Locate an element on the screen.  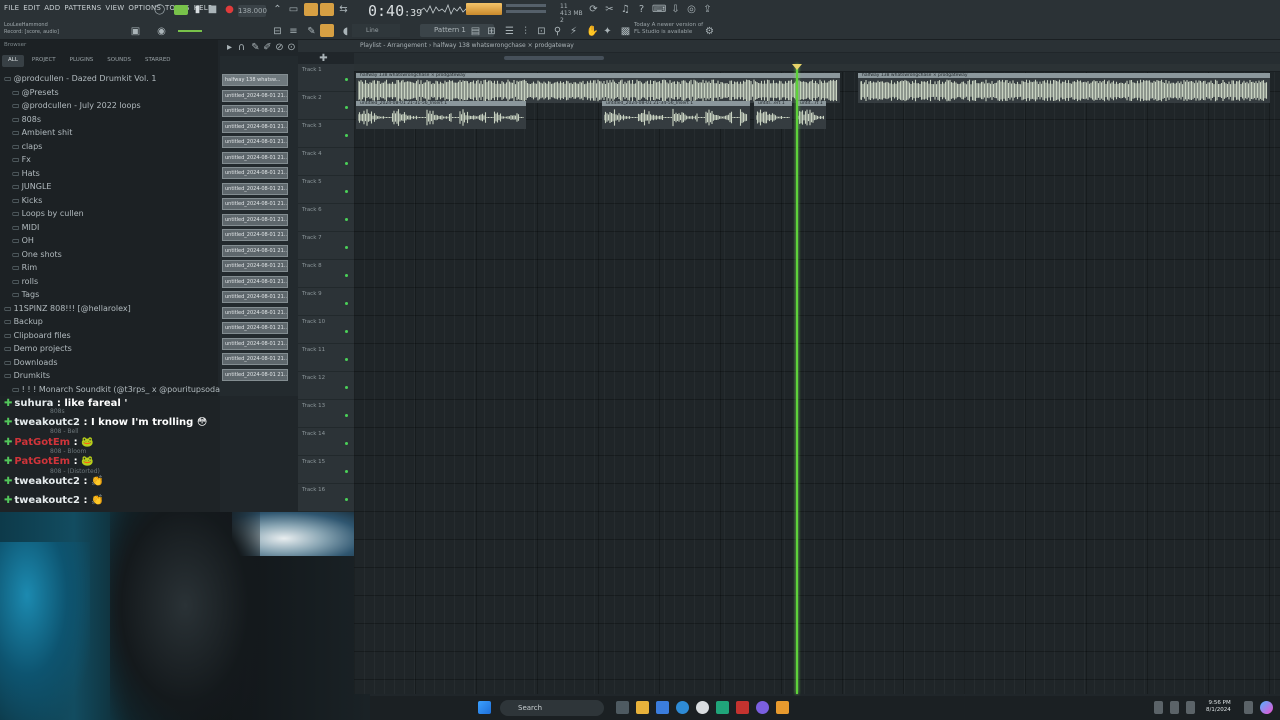
paint-tool-icon: ✐ is located at coordinates (267, 47).